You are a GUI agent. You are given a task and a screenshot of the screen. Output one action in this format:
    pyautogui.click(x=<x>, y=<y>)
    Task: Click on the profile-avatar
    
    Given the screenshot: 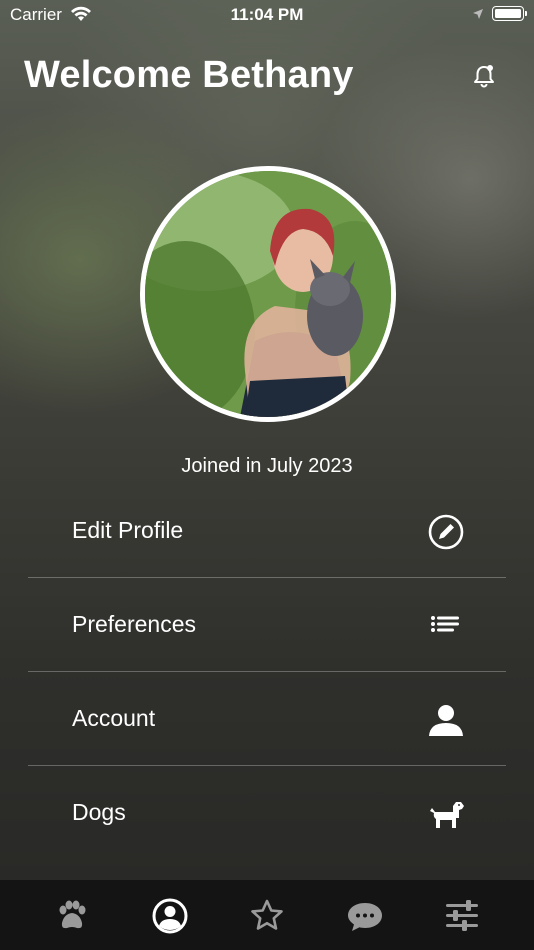 What is the action you would take?
    pyautogui.click(x=268, y=294)
    